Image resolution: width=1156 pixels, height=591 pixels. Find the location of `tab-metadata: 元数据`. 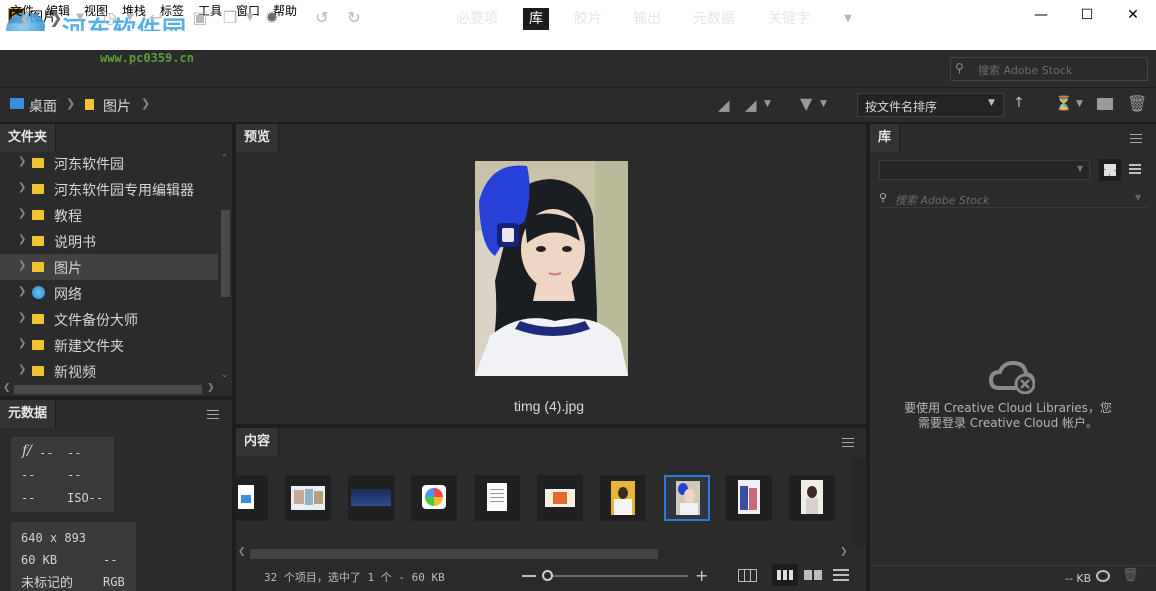

tab-metadata: 元数据 is located at coordinates (714, 19).